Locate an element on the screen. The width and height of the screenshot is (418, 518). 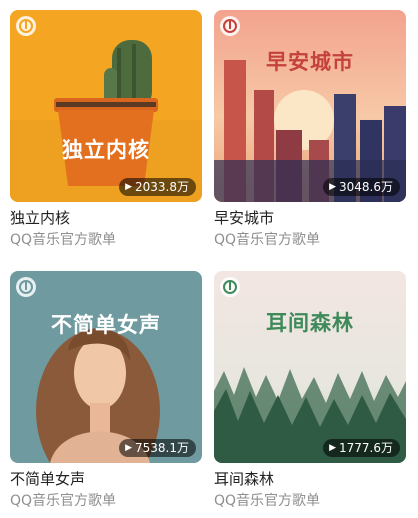
play-count-badge: ▶ 3048.6万 is located at coordinates (361, 187).